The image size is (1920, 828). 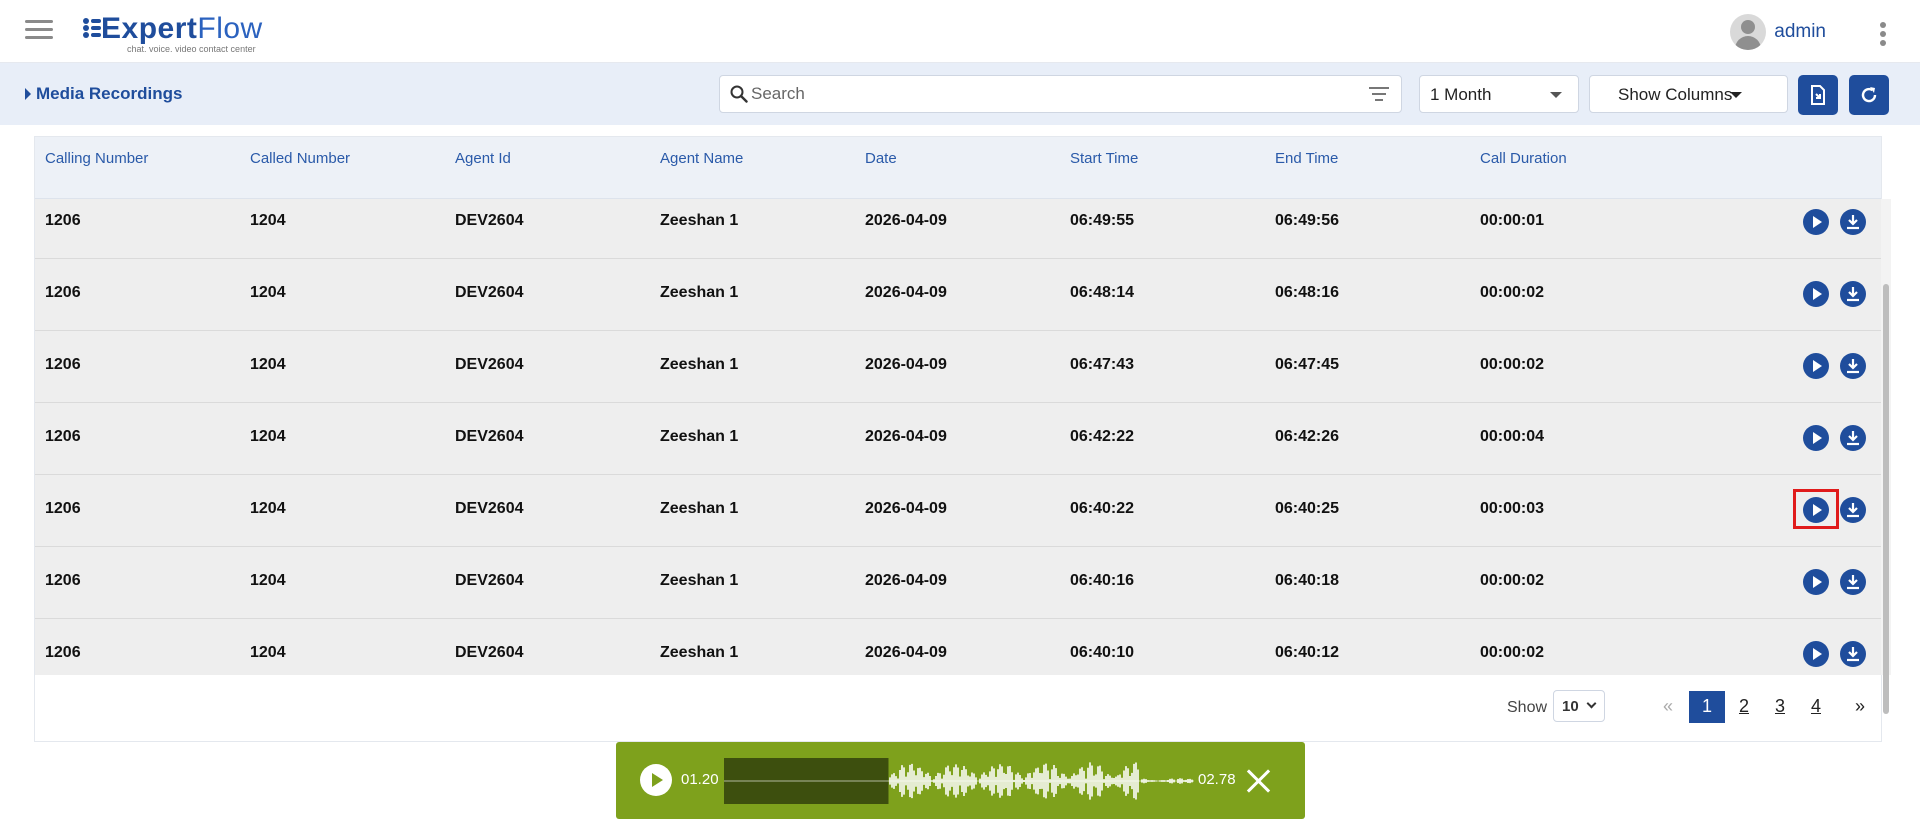 What do you see at coordinates (656, 780) in the screenshot?
I see `player-play-button` at bounding box center [656, 780].